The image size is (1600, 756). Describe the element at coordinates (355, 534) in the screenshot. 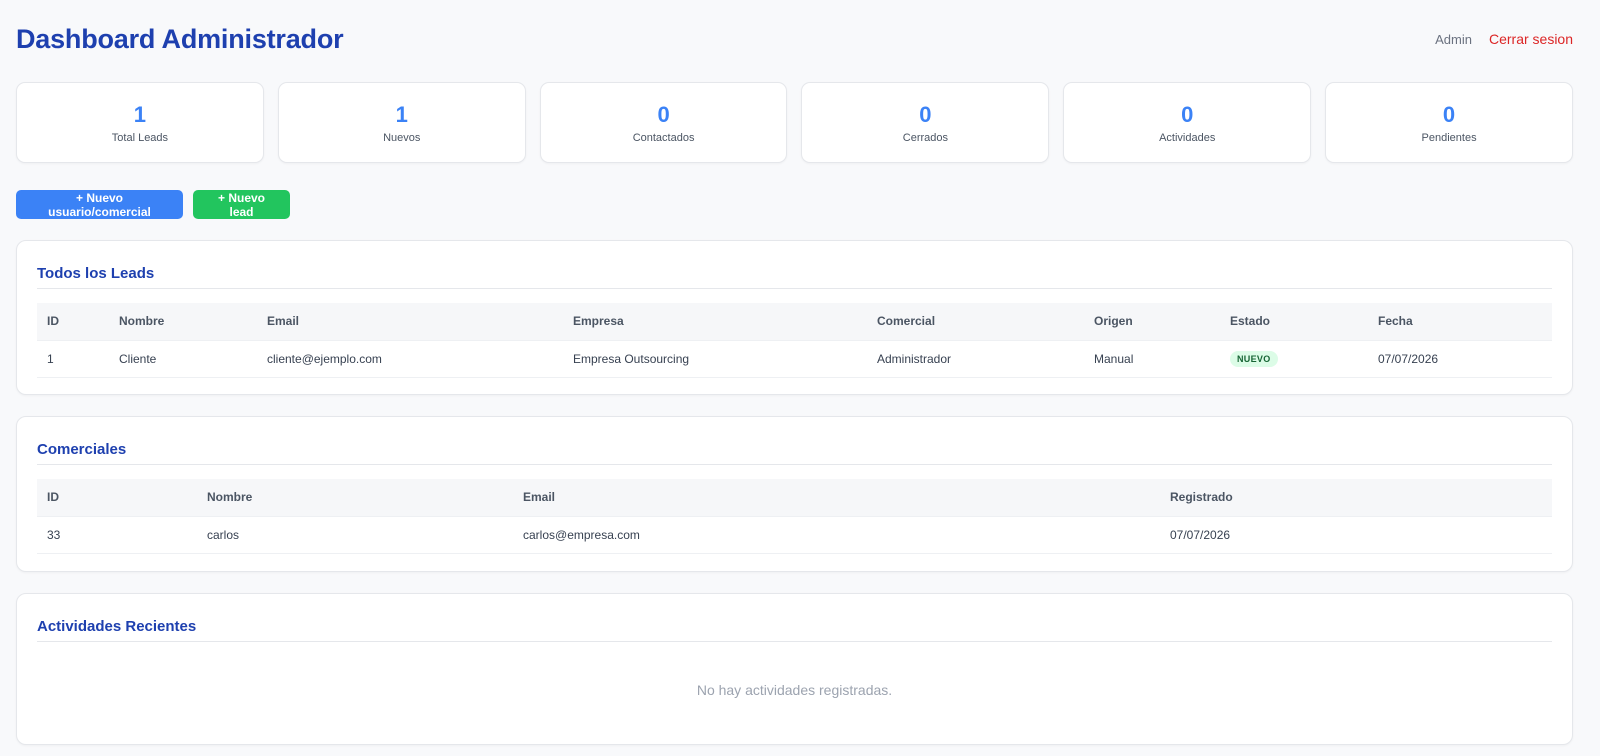

I see `cell-nombre: carlos` at that location.